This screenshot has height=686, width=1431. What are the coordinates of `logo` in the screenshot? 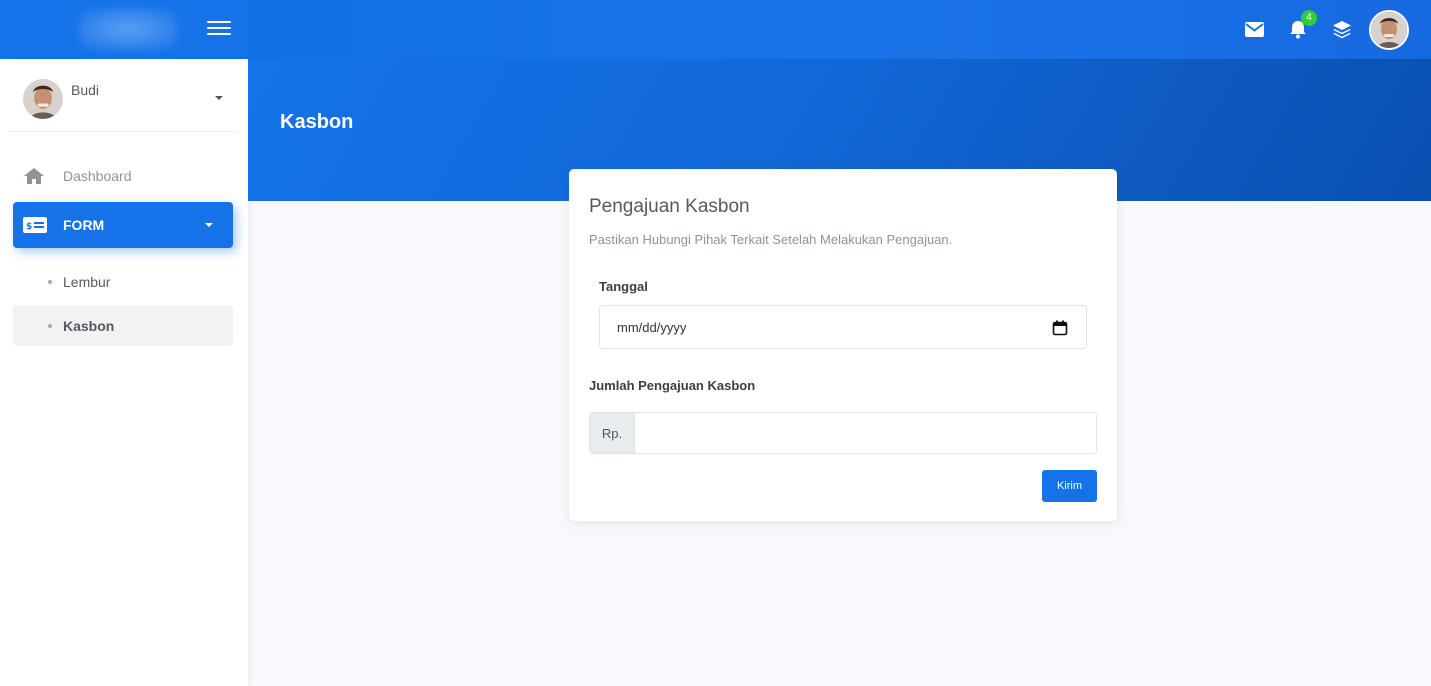 It's located at (128, 29).